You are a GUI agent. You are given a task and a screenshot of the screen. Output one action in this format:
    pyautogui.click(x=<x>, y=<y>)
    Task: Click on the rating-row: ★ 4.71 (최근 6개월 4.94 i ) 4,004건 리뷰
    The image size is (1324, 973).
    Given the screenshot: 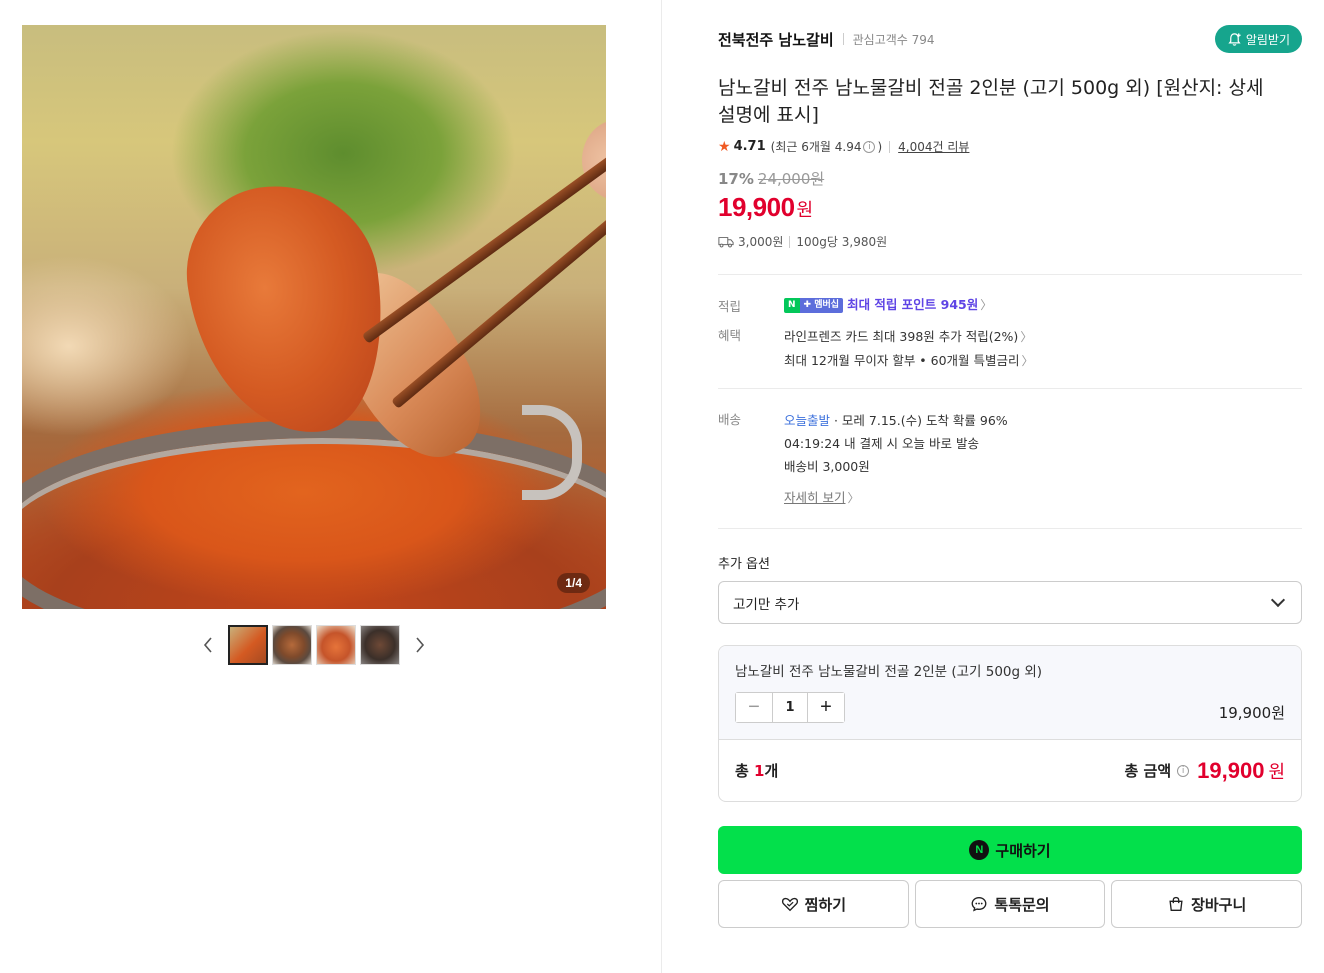 What is the action you would take?
    pyautogui.click(x=1010, y=146)
    